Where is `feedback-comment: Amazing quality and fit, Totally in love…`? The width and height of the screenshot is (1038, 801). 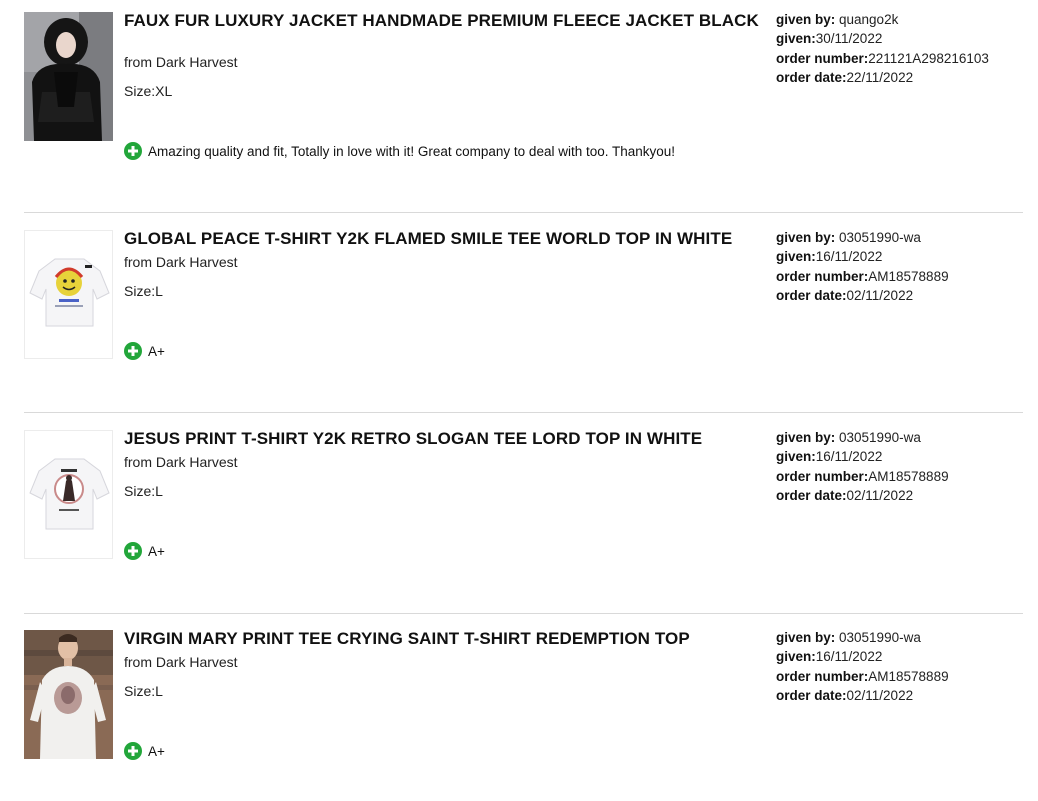
feedback-comment: Amazing quality and fit, Totally in love… is located at coordinates (399, 151).